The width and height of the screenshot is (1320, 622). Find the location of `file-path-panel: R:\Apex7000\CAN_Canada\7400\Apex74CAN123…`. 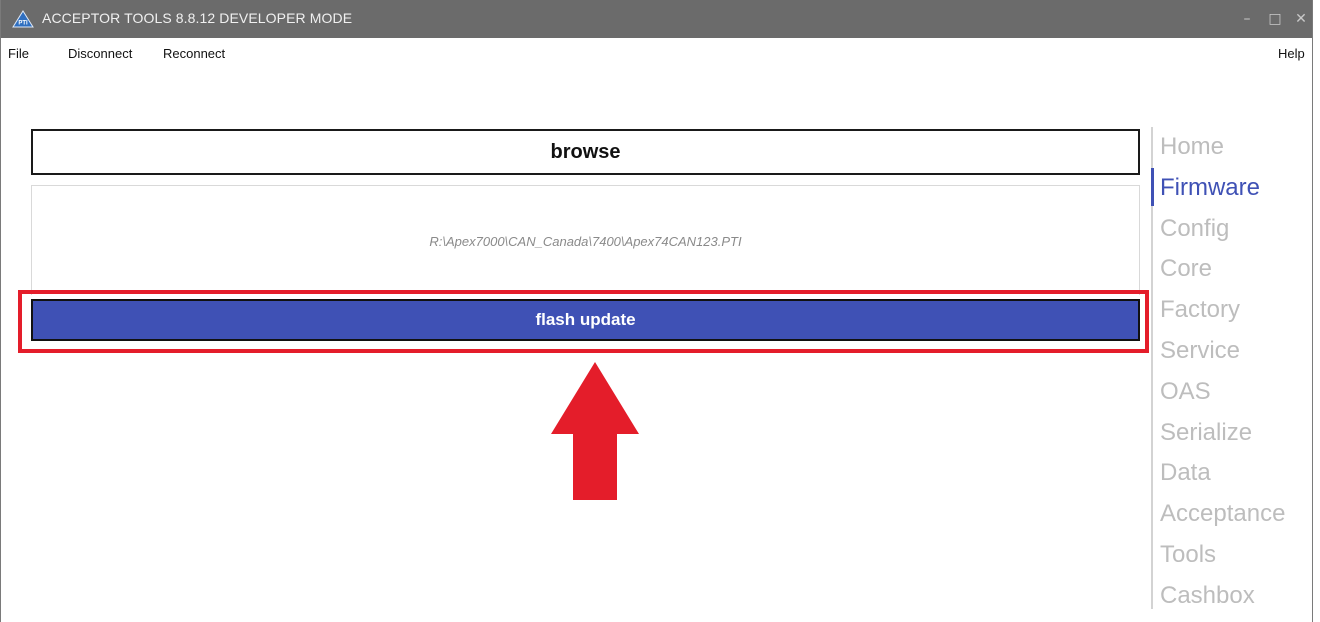

file-path-panel: R:\Apex7000\CAN_Canada\7400\Apex74CAN123… is located at coordinates (585, 240).